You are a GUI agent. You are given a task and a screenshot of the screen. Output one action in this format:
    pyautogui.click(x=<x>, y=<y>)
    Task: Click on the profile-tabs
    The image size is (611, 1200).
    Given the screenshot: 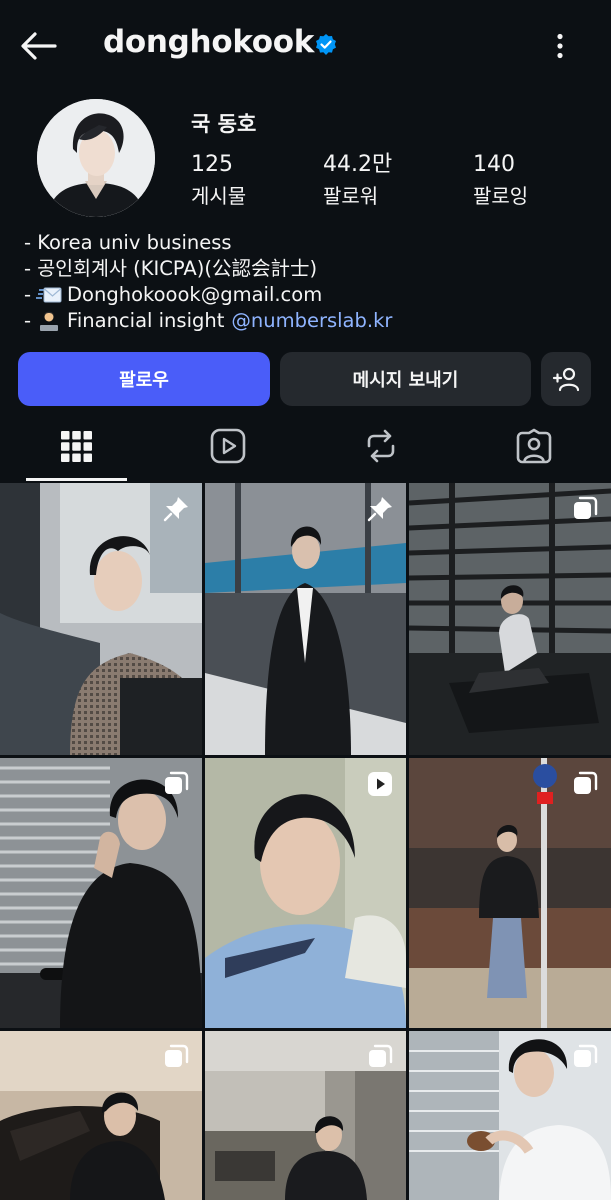 What is the action you would take?
    pyautogui.click(x=305, y=446)
    